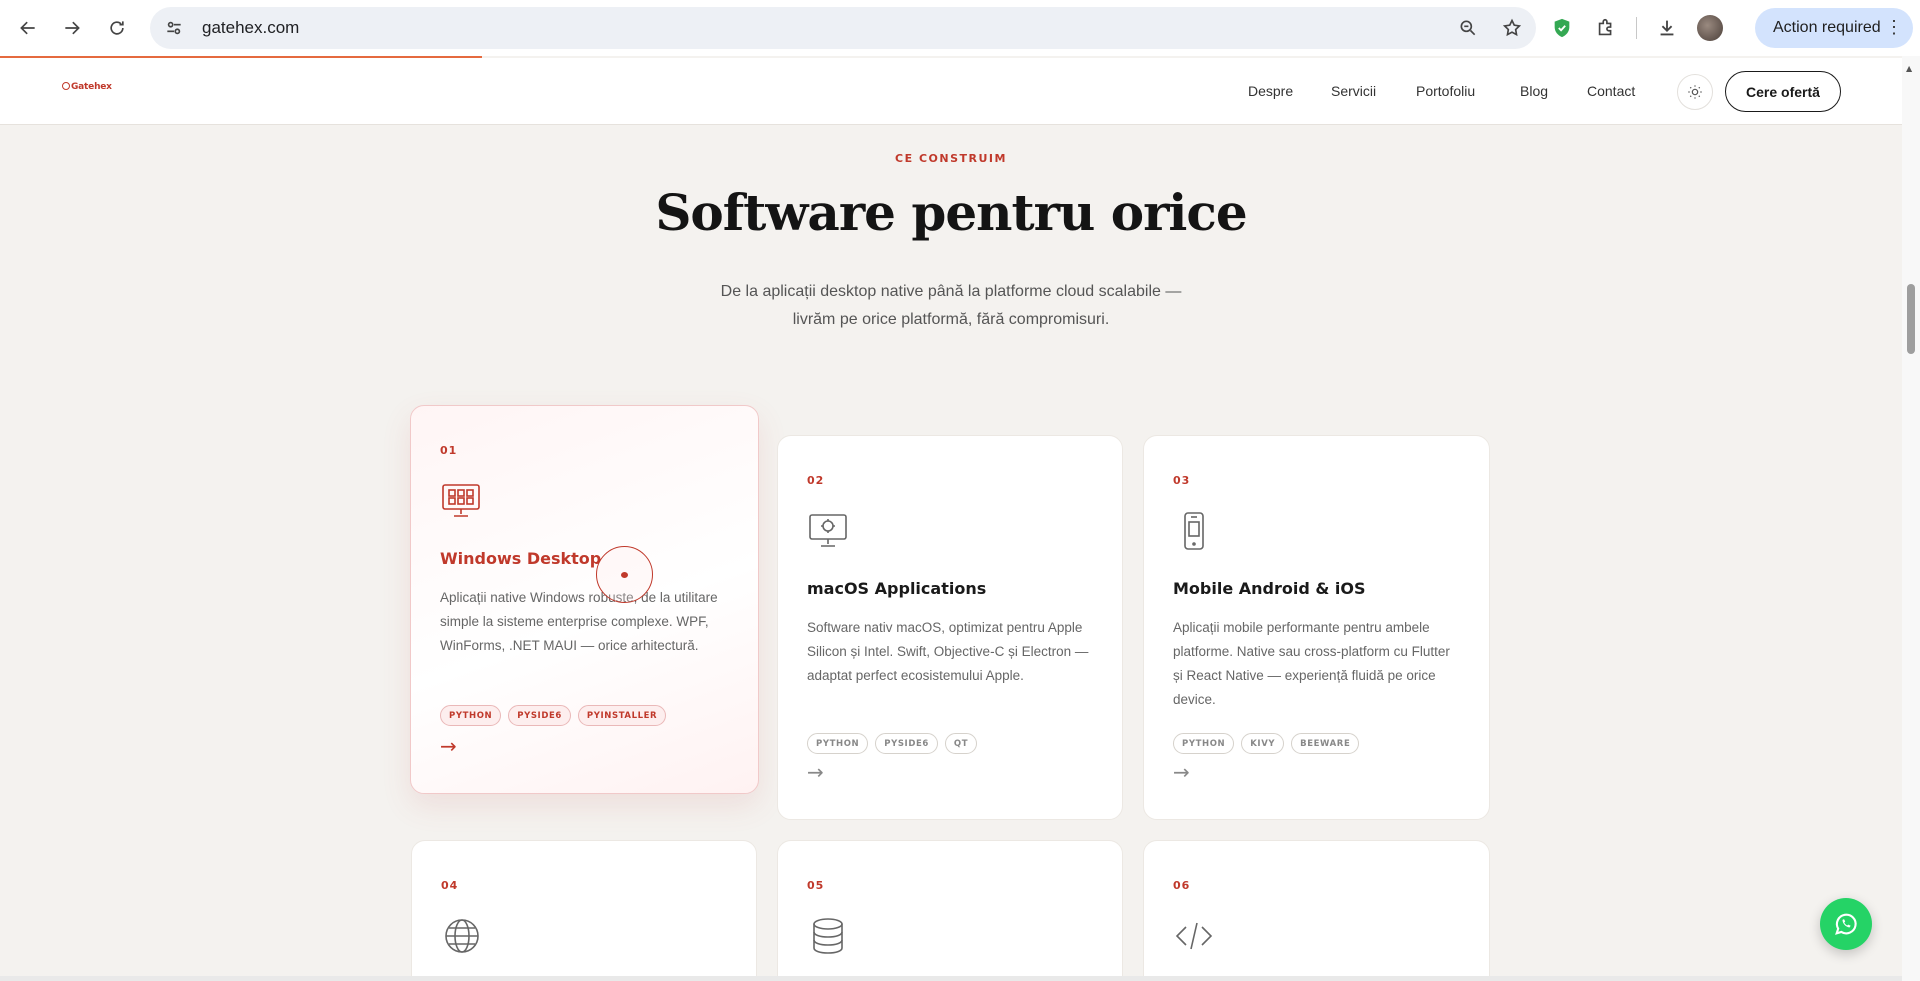 This screenshot has width=1920, height=981. Describe the element at coordinates (1353, 91) in the screenshot. I see `nav-servicii: Servicii` at that location.